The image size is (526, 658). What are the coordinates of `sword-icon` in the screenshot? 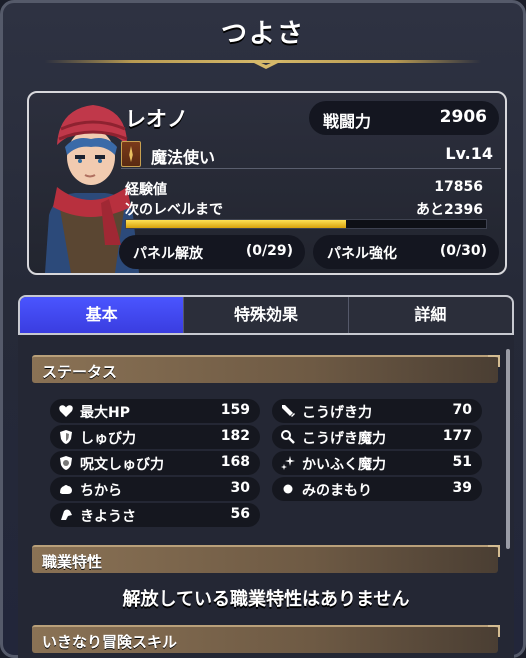 It's located at (288, 411).